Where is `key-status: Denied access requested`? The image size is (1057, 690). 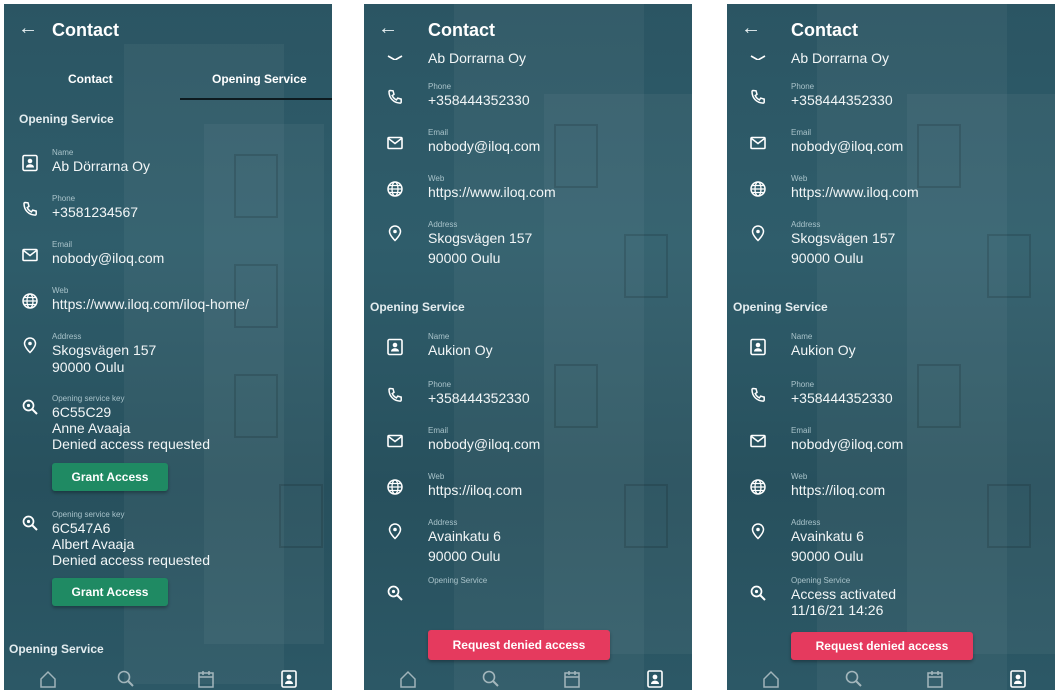
key-status: Denied access requested is located at coordinates (131, 444).